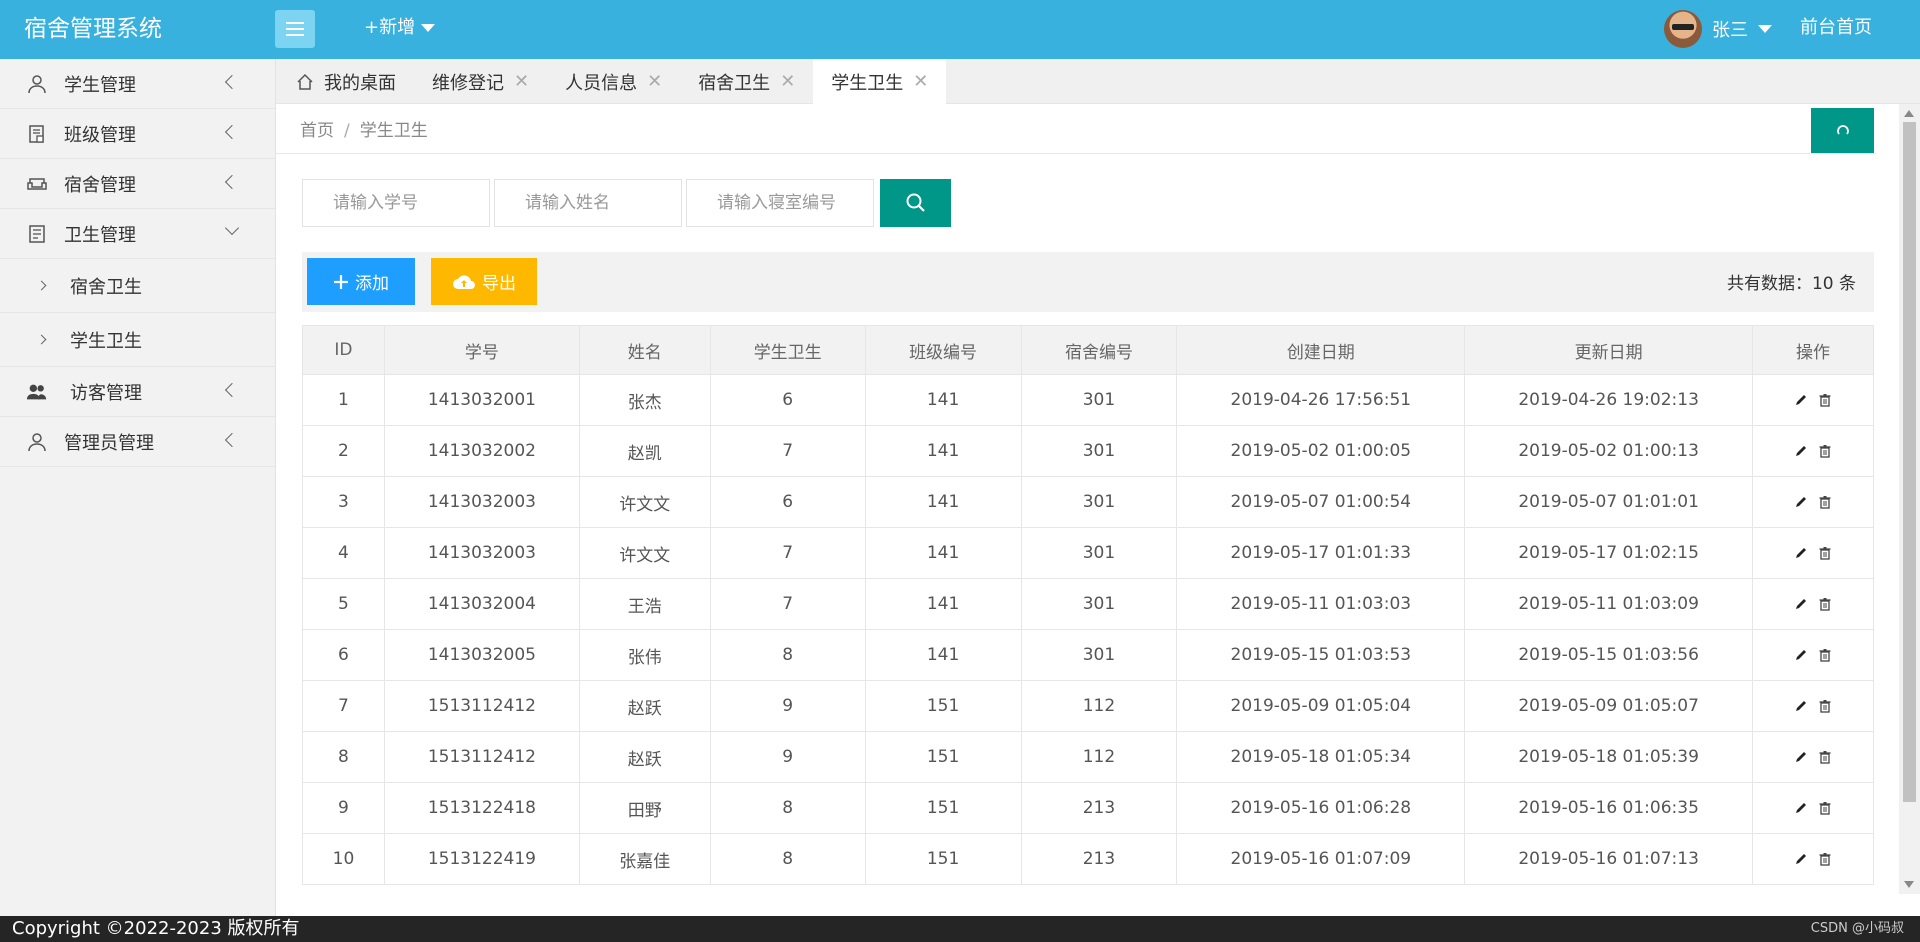 The height and width of the screenshot is (942, 1920). I want to click on export-button: 导出, so click(484, 281).